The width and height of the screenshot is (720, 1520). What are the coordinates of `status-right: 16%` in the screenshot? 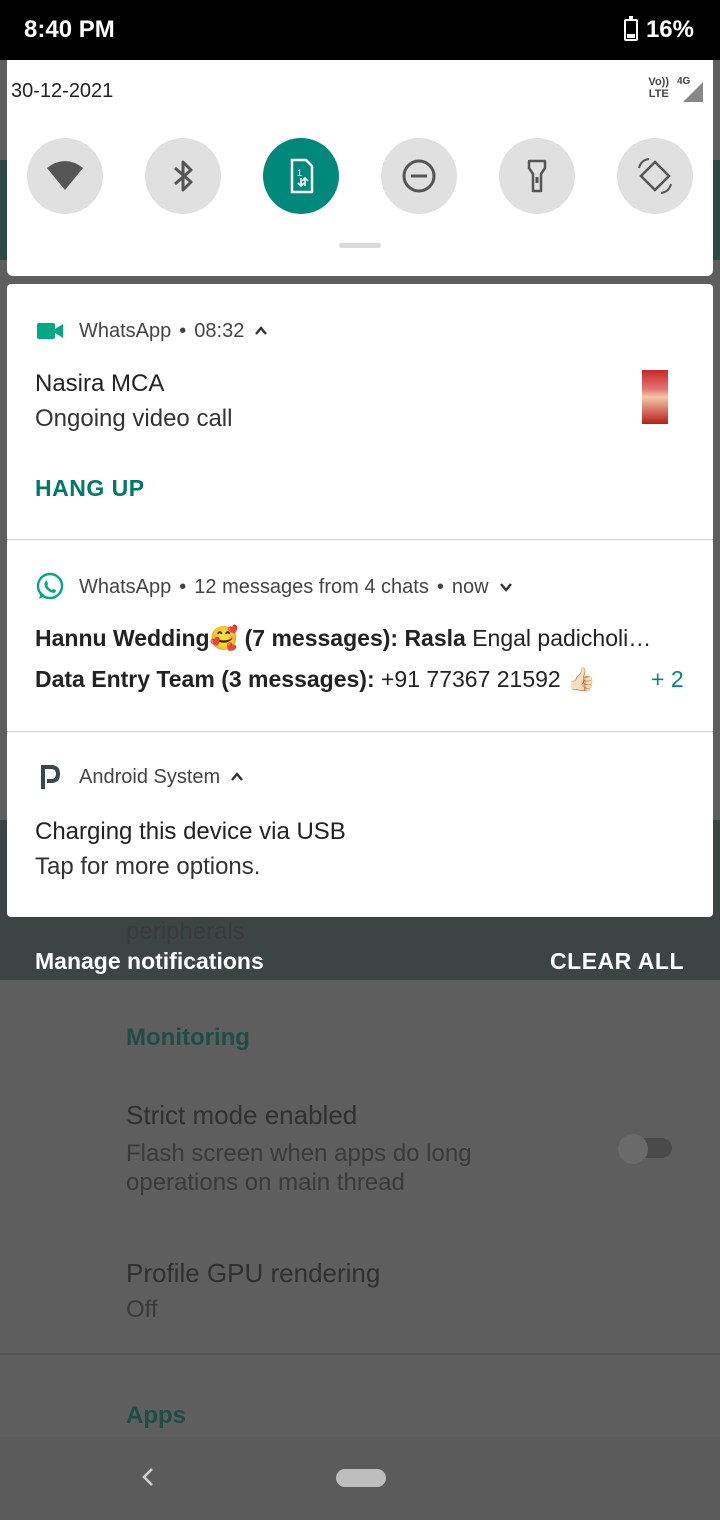 It's located at (658, 30).